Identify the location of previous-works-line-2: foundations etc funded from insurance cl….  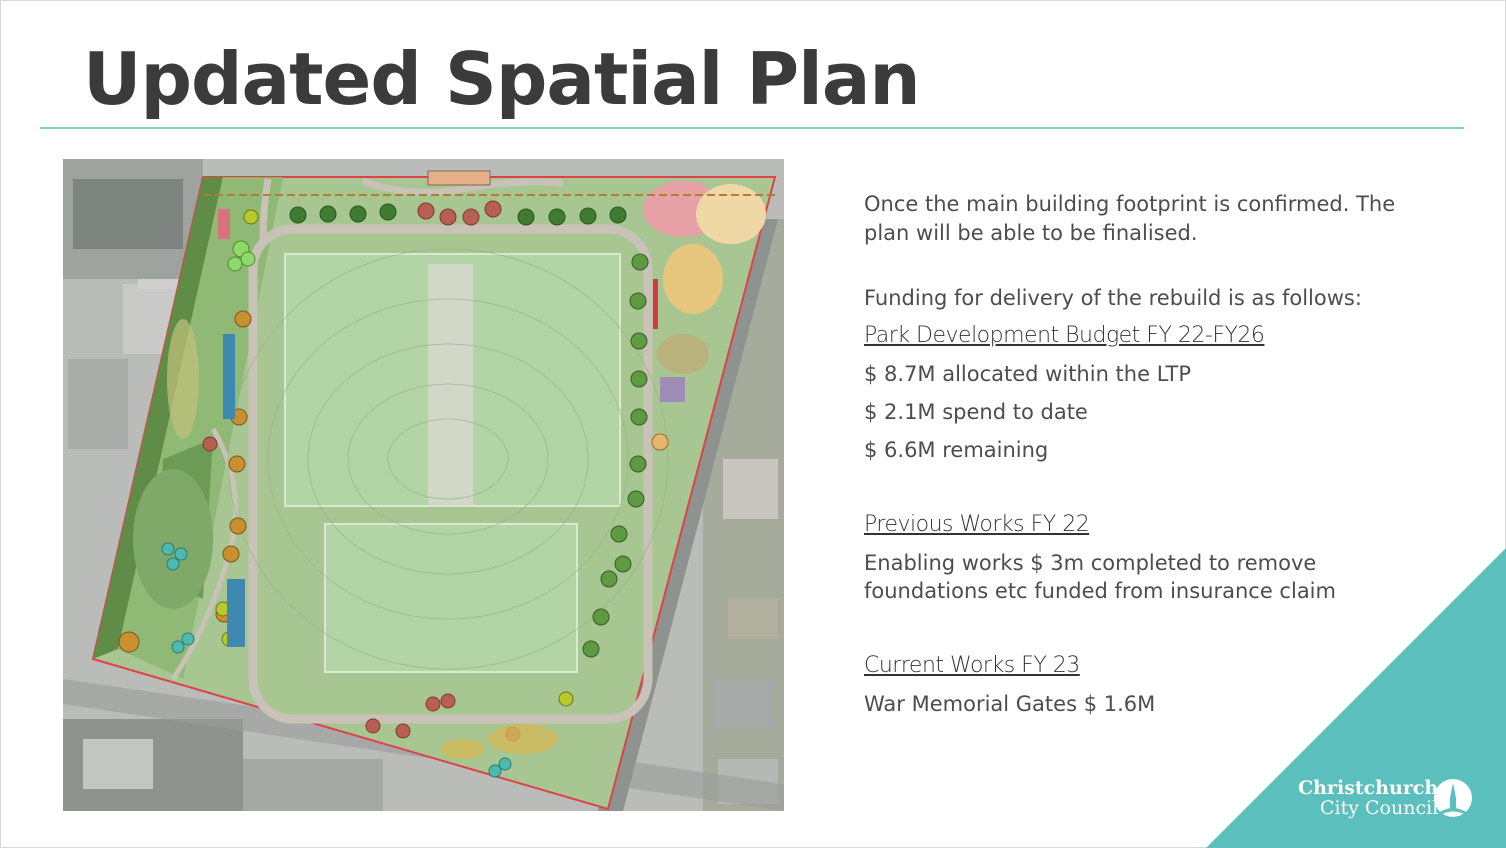
(1100, 591).